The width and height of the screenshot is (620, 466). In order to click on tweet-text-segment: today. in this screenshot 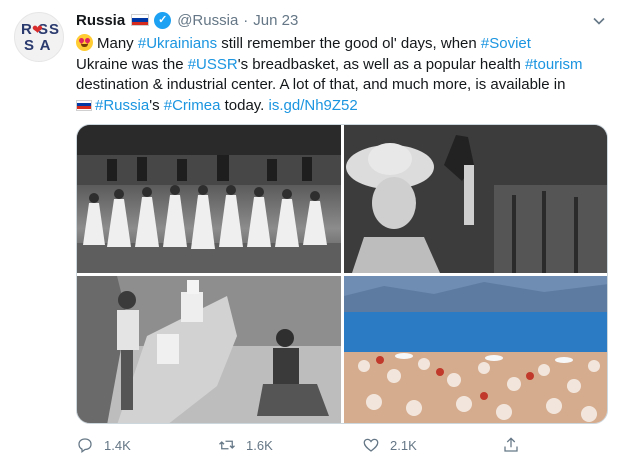, I will do `click(244, 105)`.